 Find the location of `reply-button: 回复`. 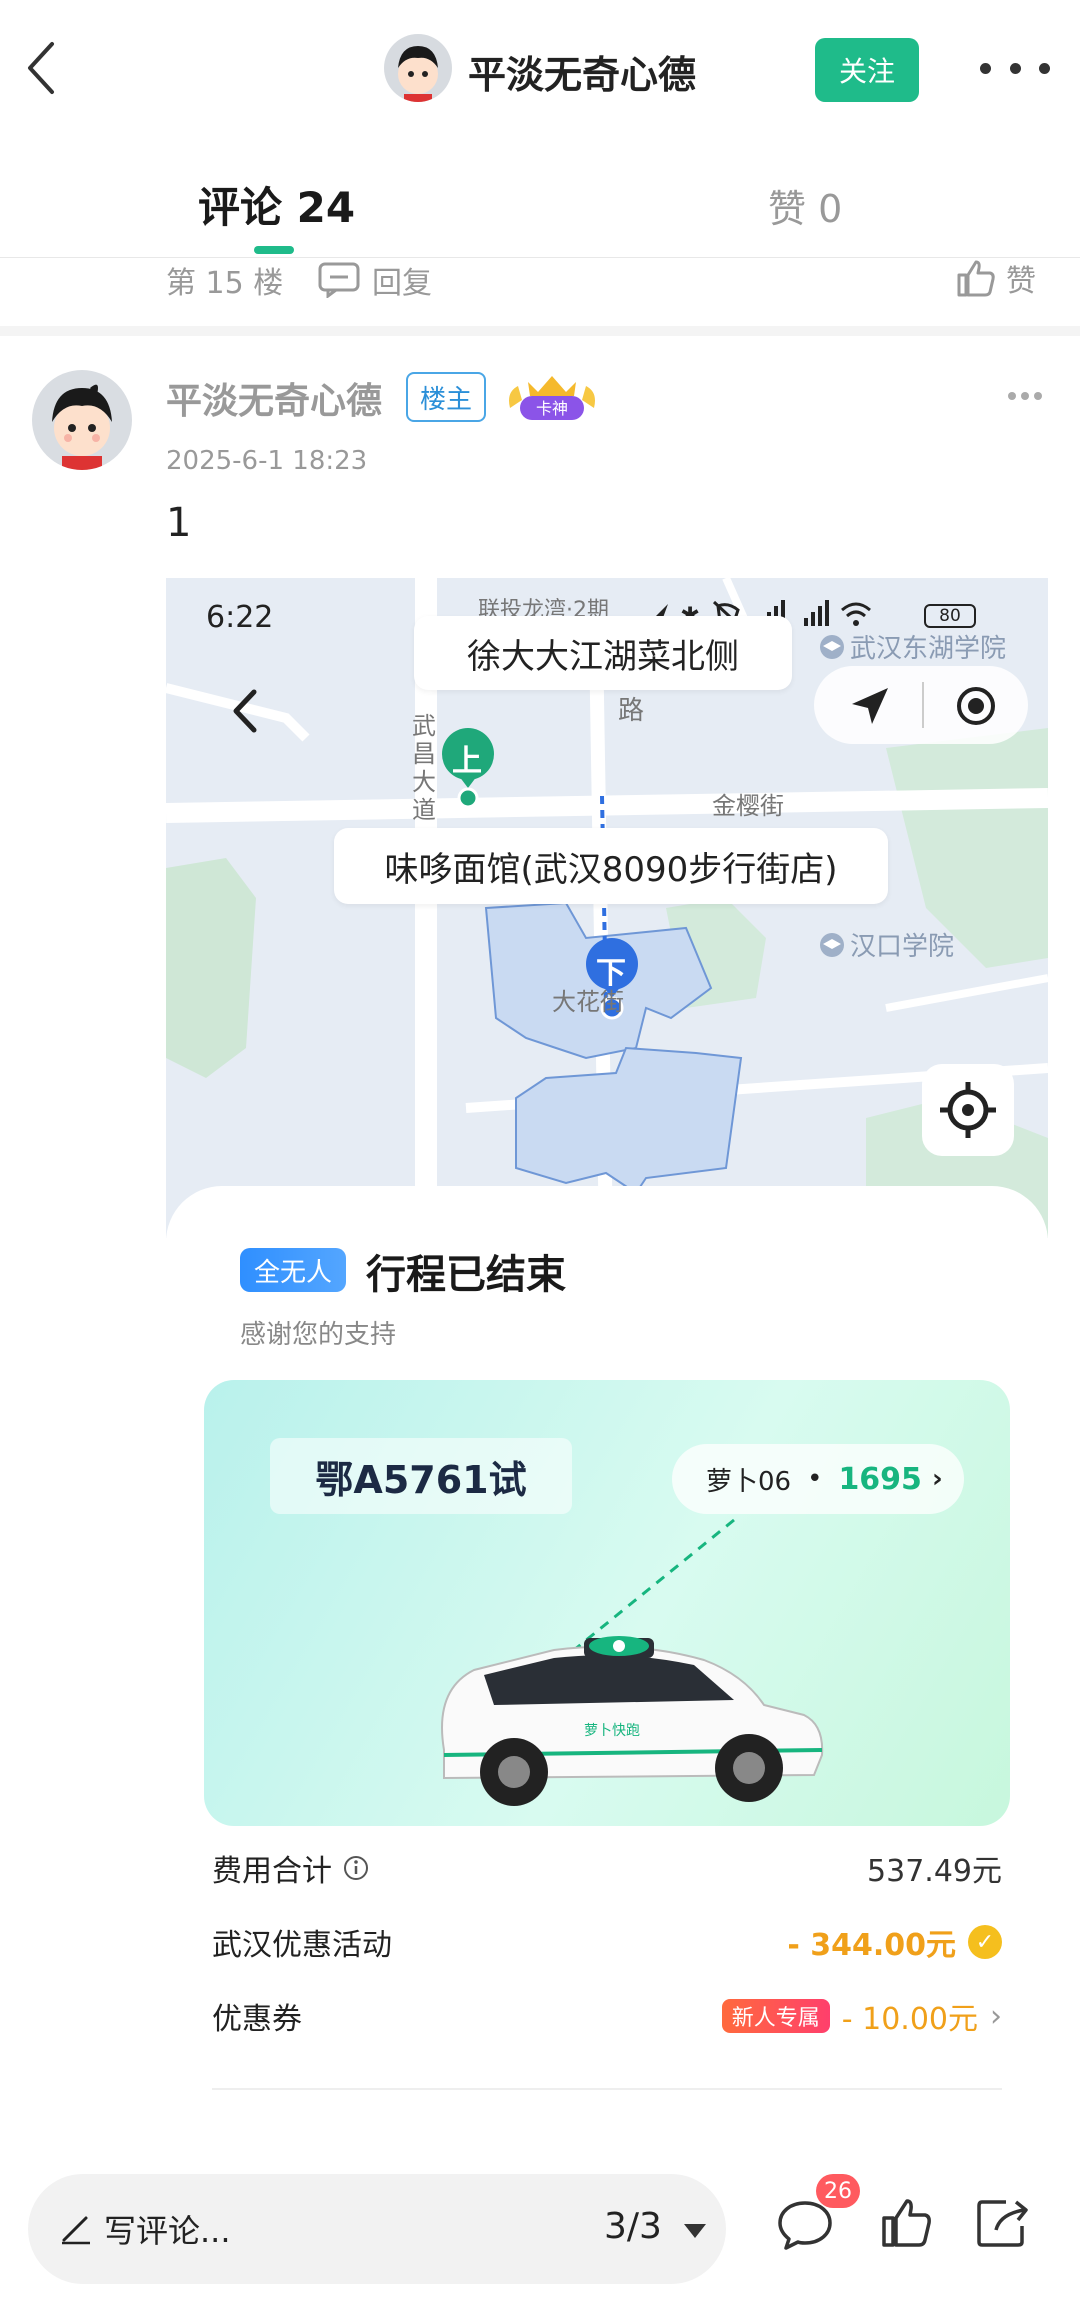

reply-button: 回复 is located at coordinates (375, 280).